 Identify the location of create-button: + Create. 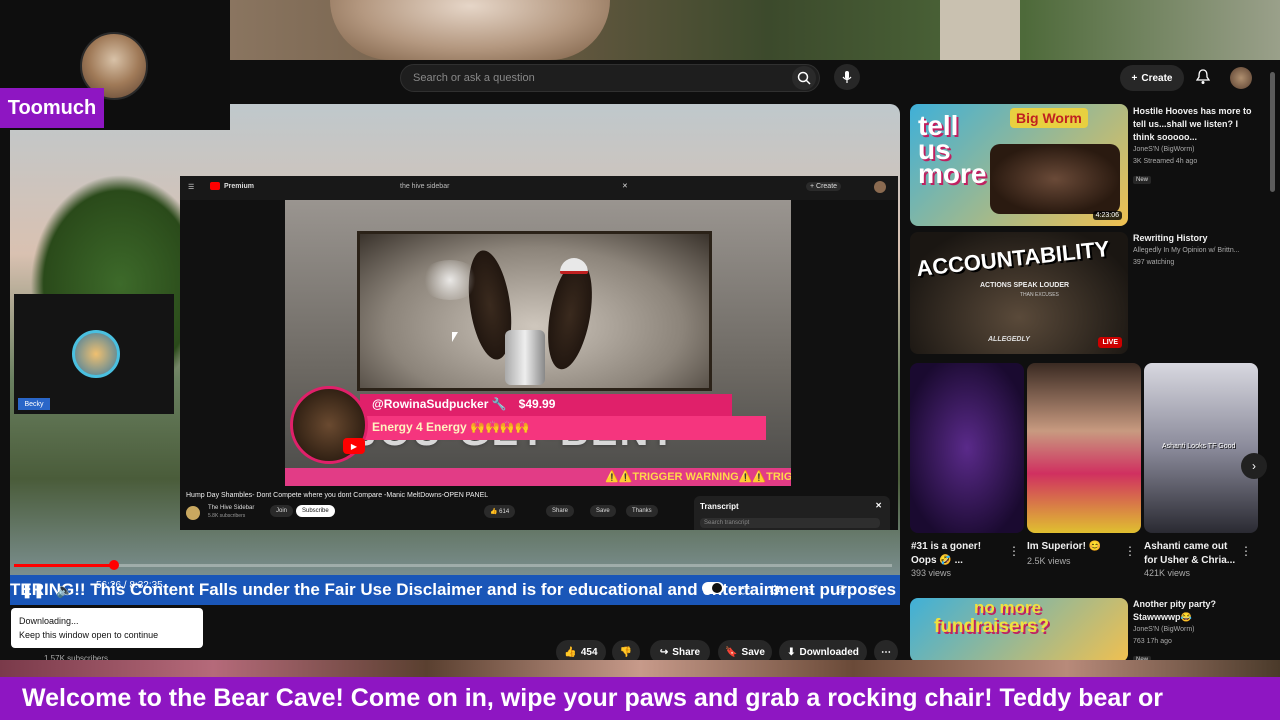
(1152, 78).